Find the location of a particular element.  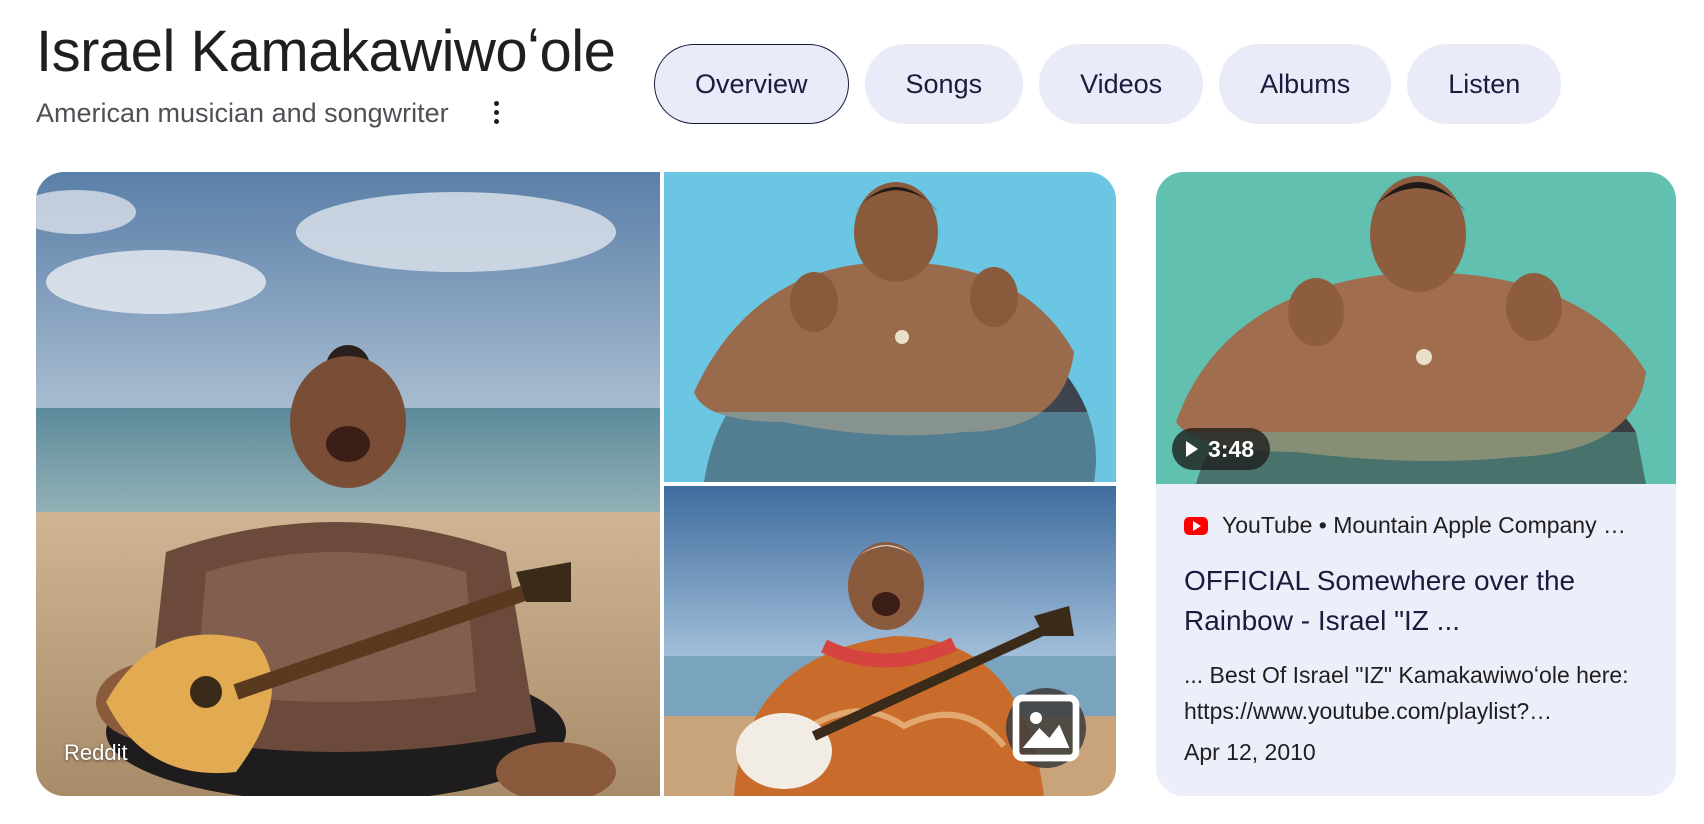

page-subtitle: American musician and songwriter is located at coordinates (242, 113).